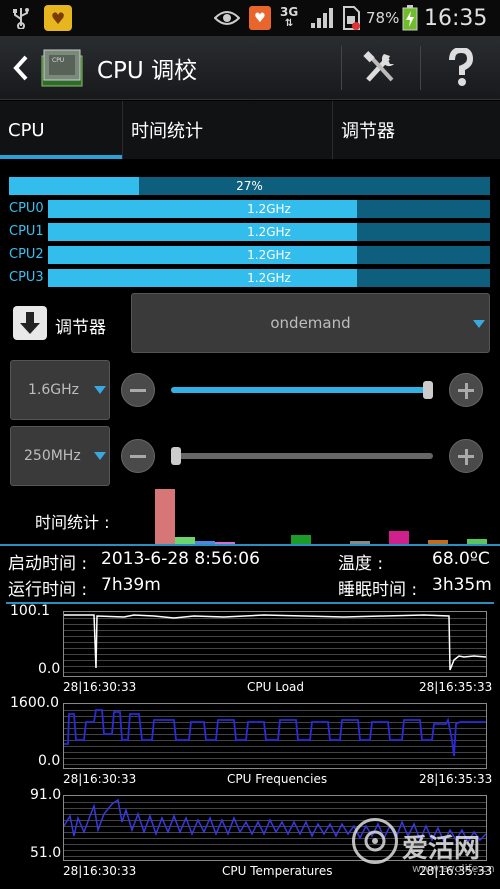 Image resolution: width=500 pixels, height=889 pixels. What do you see at coordinates (410, 18) in the screenshot?
I see `battery-icon` at bounding box center [410, 18].